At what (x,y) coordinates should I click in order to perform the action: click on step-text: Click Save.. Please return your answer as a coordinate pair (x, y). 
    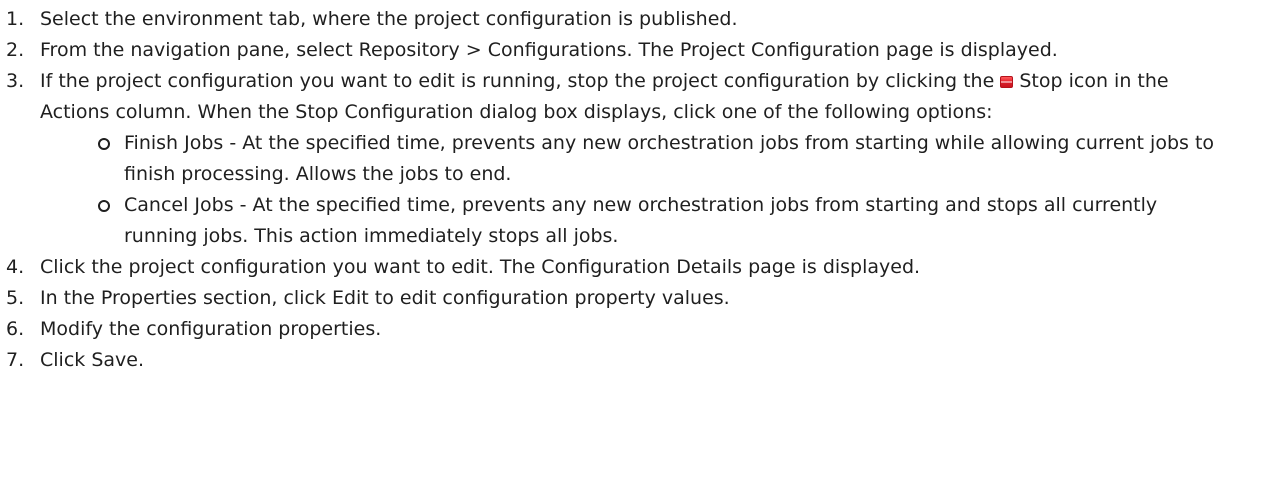
    Looking at the image, I should click on (92, 360).